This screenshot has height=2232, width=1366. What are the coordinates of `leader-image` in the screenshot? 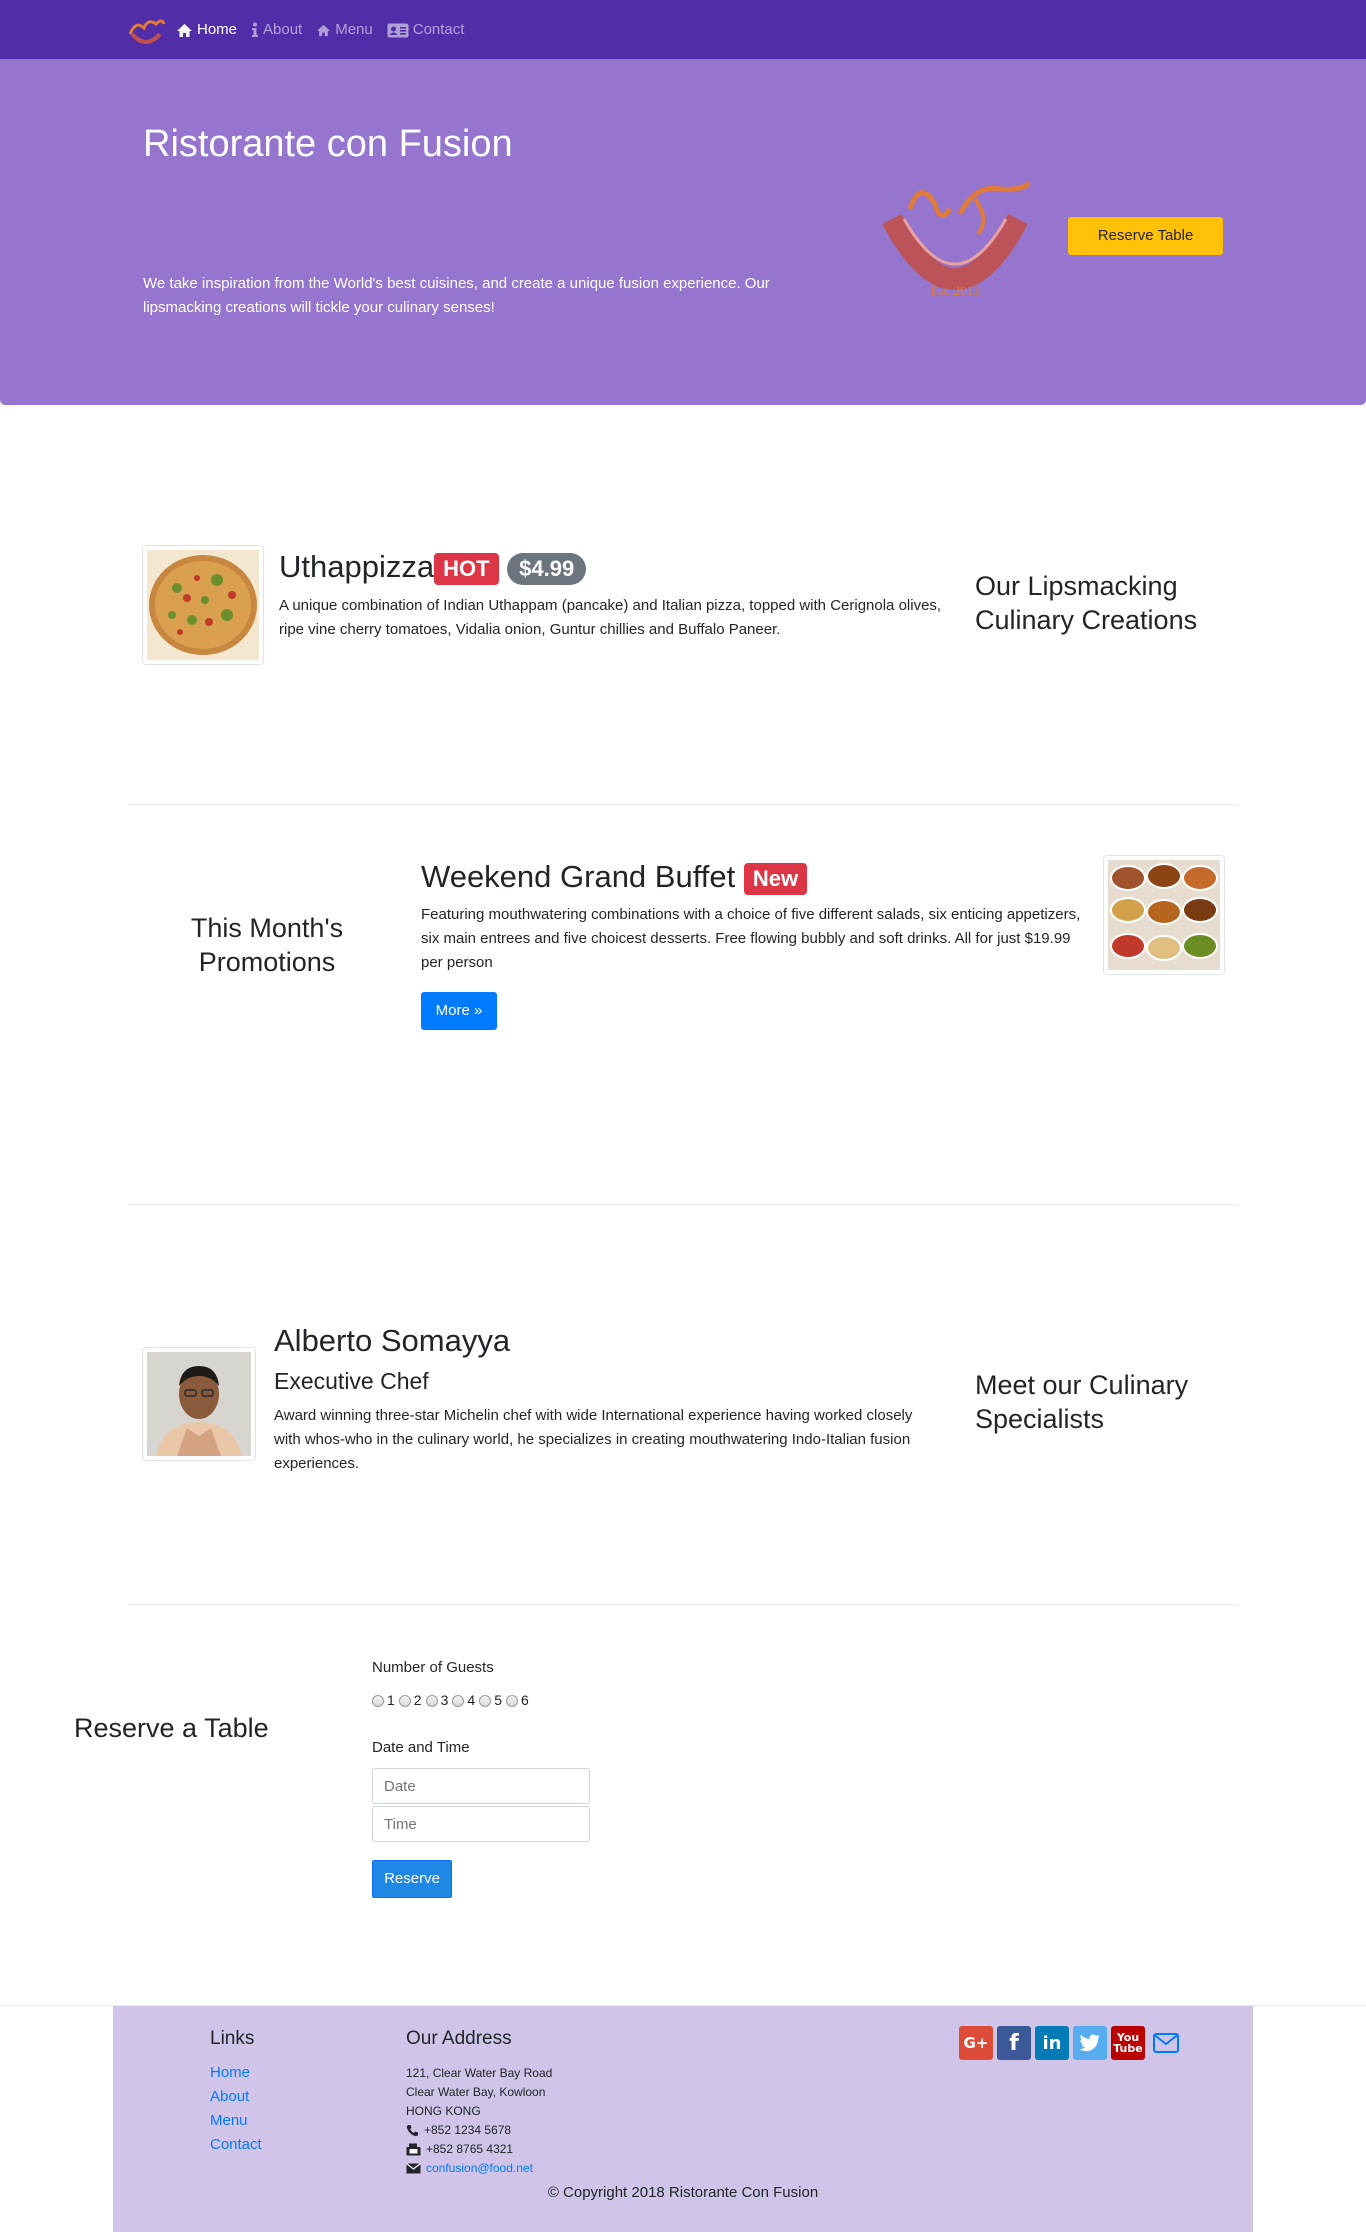 It's located at (199, 1404).